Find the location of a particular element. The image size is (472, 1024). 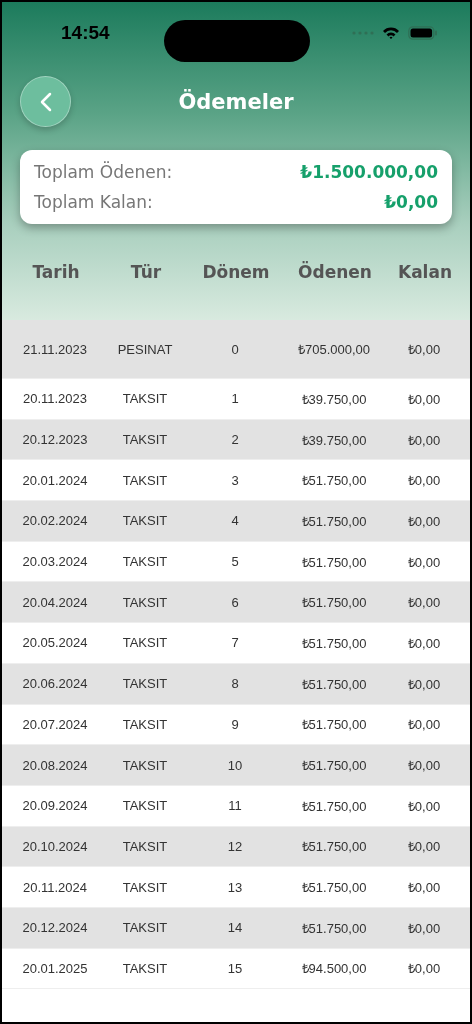

table-cell-text: 20.02.2024 is located at coordinates (55, 521).